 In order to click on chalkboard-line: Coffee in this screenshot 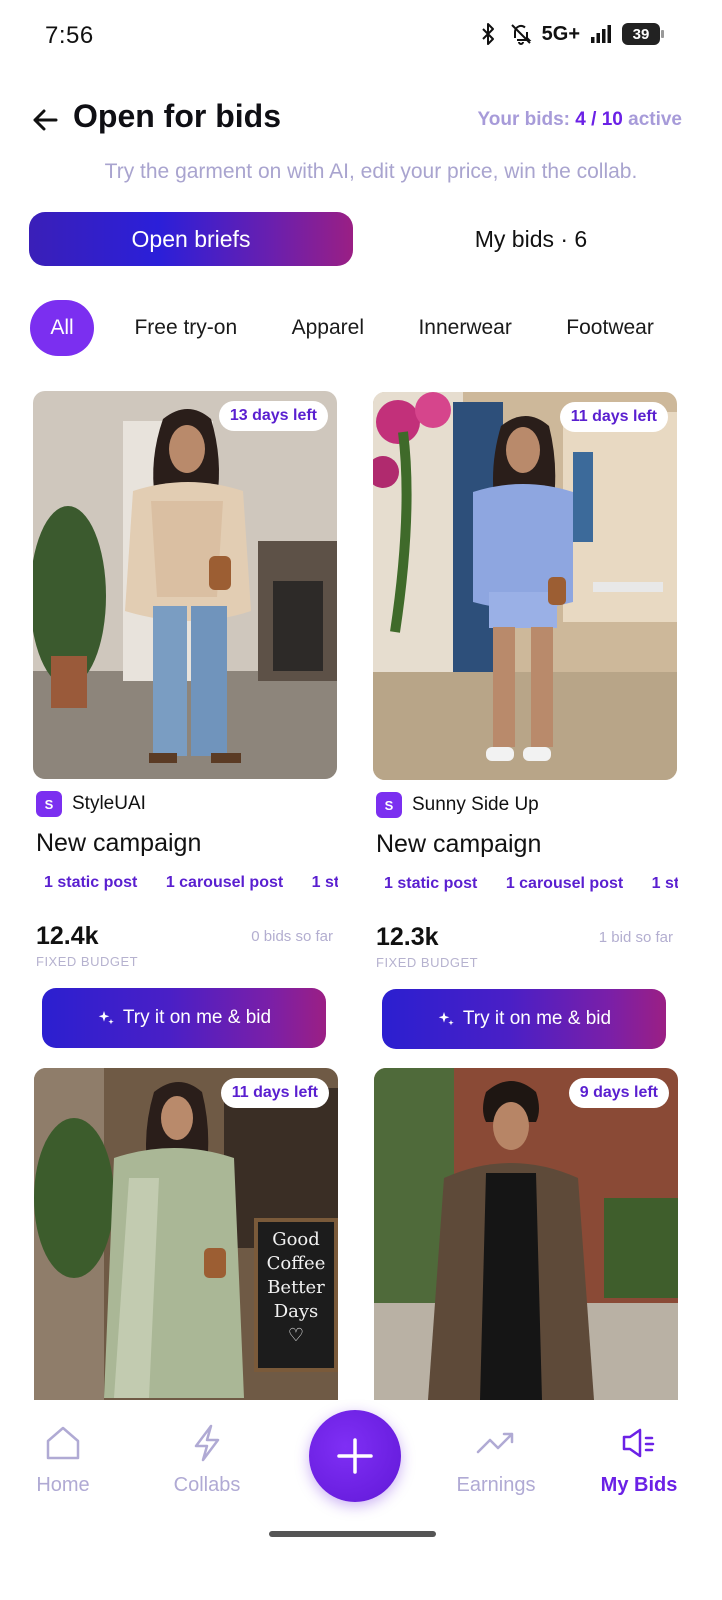, I will do `click(296, 1263)`.